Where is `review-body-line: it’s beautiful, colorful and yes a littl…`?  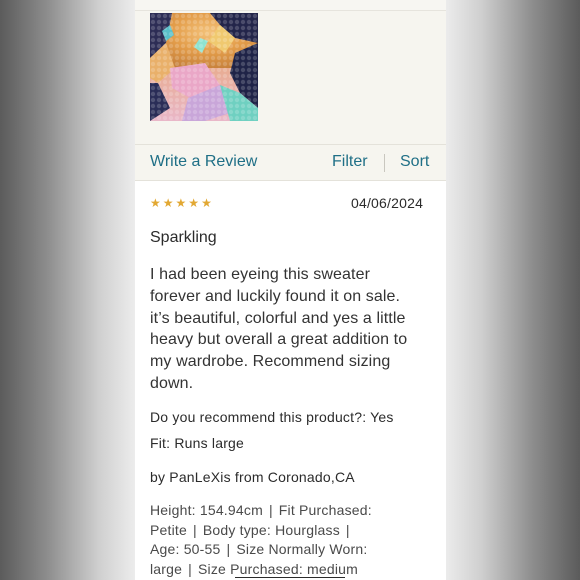
review-body-line: it’s beautiful, colorful and yes a littl… is located at coordinates (278, 318).